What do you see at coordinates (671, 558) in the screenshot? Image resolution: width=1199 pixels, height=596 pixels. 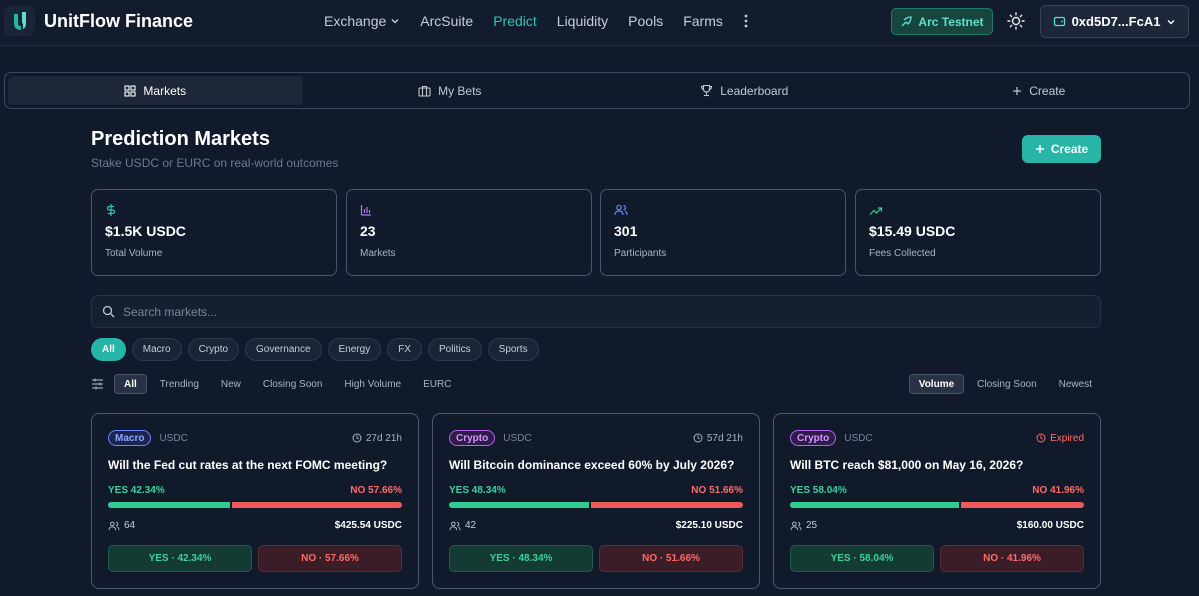 I see `bet-no-button: NO · 51.66%` at bounding box center [671, 558].